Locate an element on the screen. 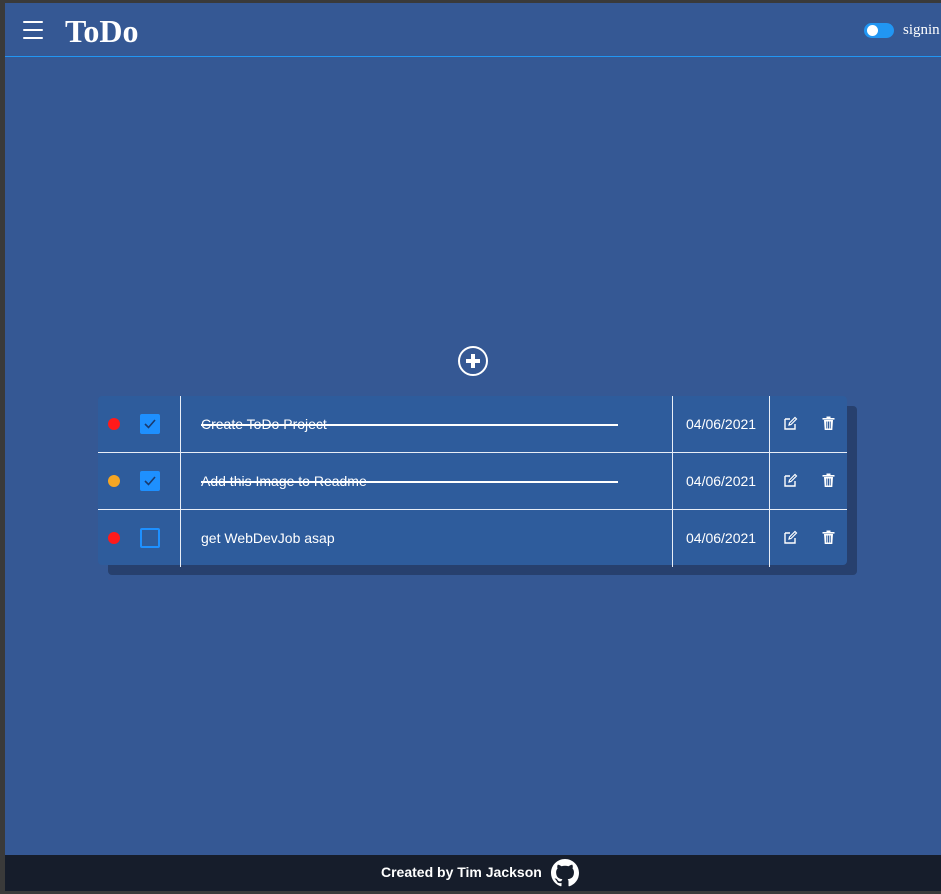  github-icon is located at coordinates (565, 873).